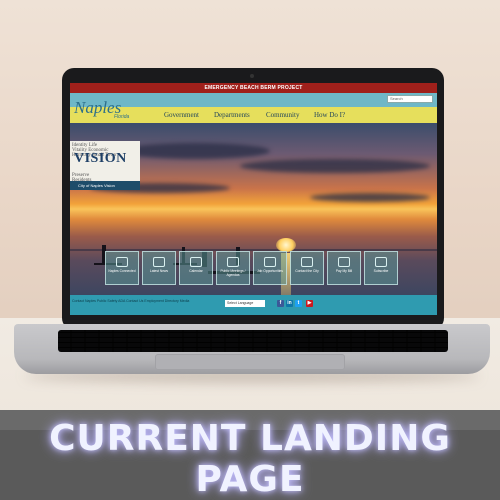 This screenshot has height=500, width=500. I want to click on laptop-trackpad, so click(250, 362).